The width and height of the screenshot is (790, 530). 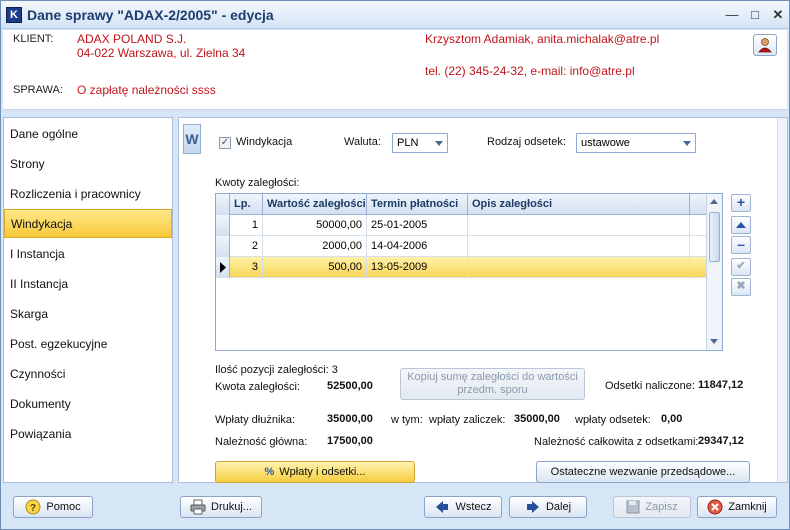 I want to click on kwota-value: 52500,00, so click(x=350, y=386).